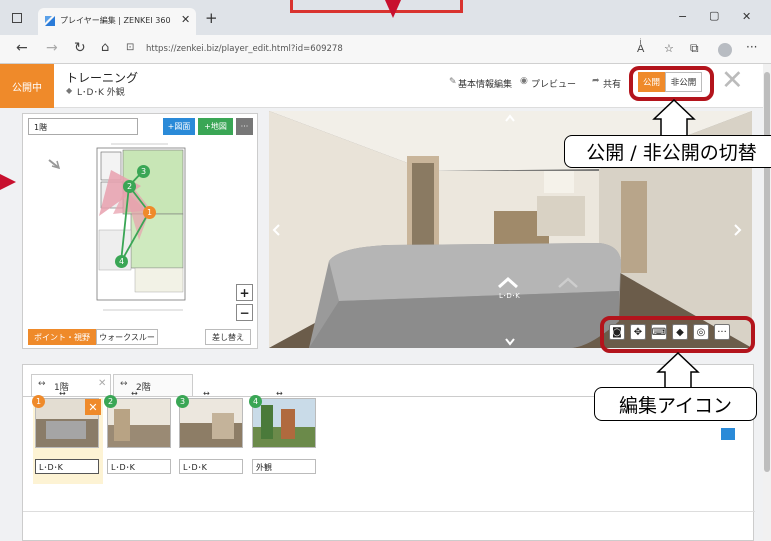  What do you see at coordinates (612, 83) in the screenshot?
I see `share-button: 共有` at bounding box center [612, 83].